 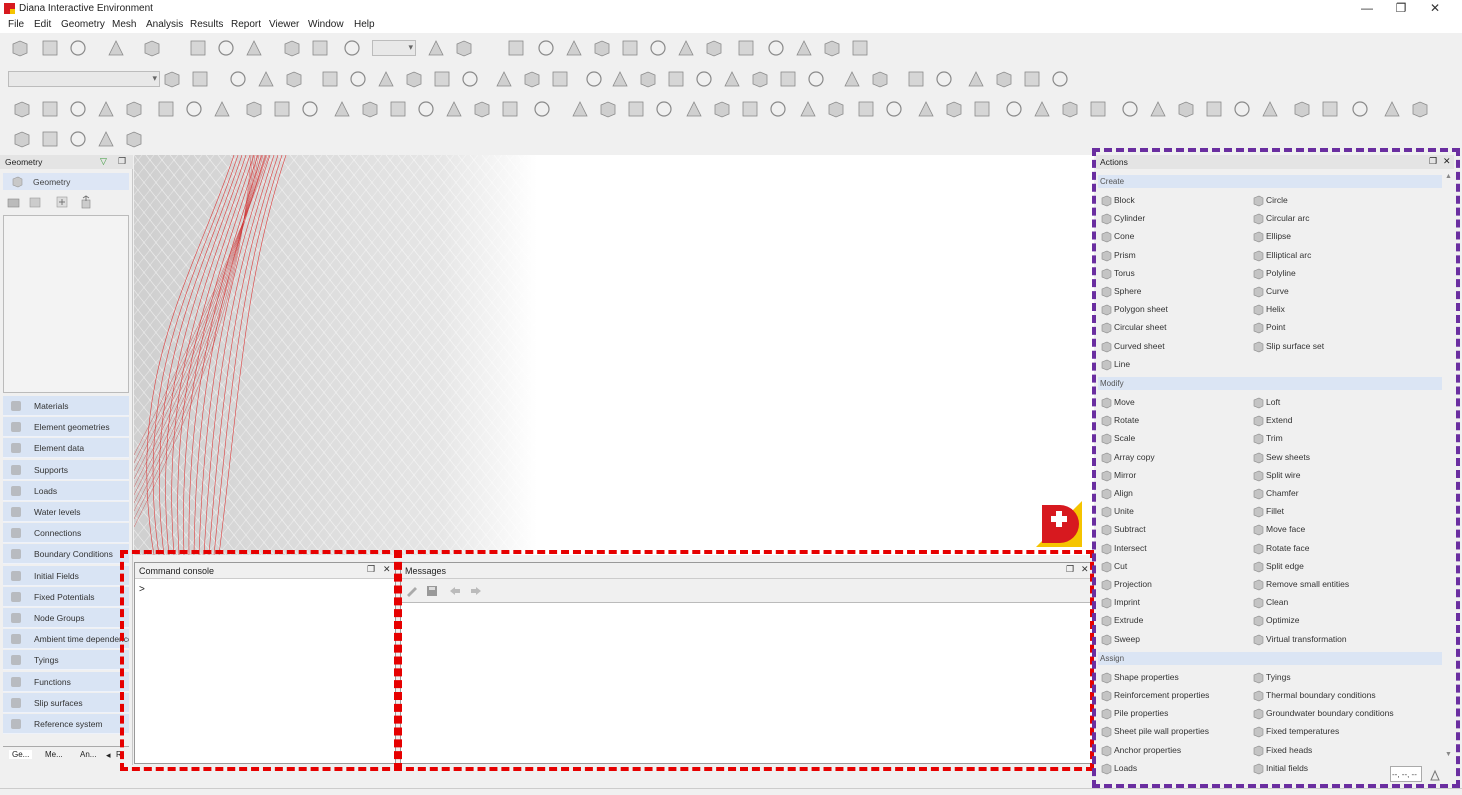 What do you see at coordinates (66, 554) in the screenshot?
I see `nav-item-boundary-conditions: Boundary Conditions` at bounding box center [66, 554].